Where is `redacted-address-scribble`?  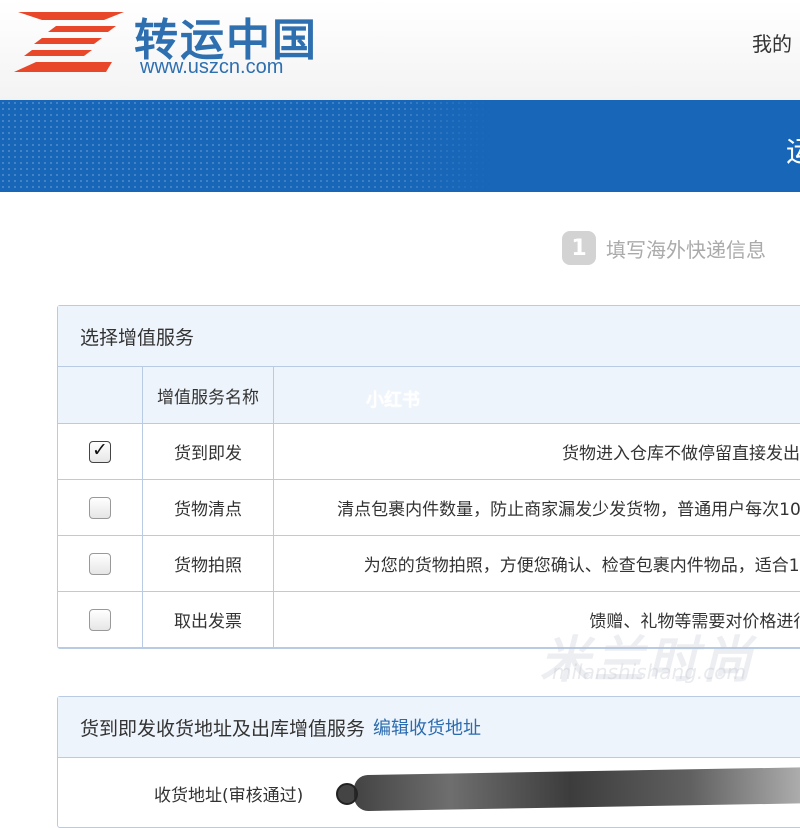
redacted-address-scribble is located at coordinates (577, 789).